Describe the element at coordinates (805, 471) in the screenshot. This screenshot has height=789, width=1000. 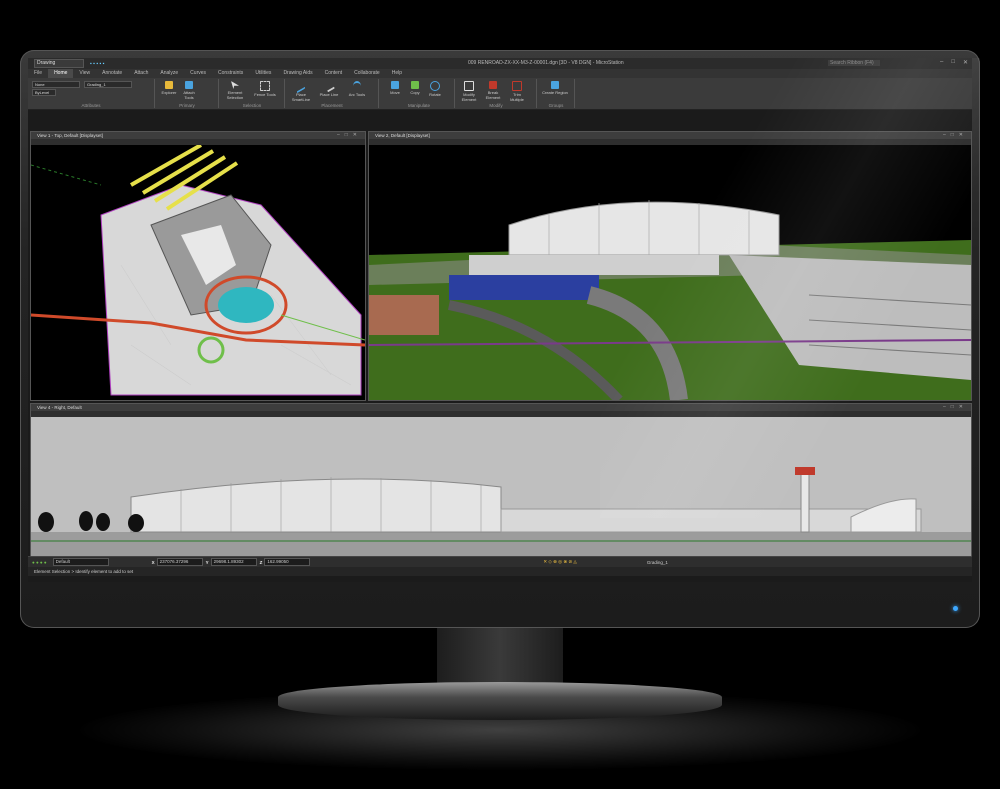
I see `tower-cab` at that location.